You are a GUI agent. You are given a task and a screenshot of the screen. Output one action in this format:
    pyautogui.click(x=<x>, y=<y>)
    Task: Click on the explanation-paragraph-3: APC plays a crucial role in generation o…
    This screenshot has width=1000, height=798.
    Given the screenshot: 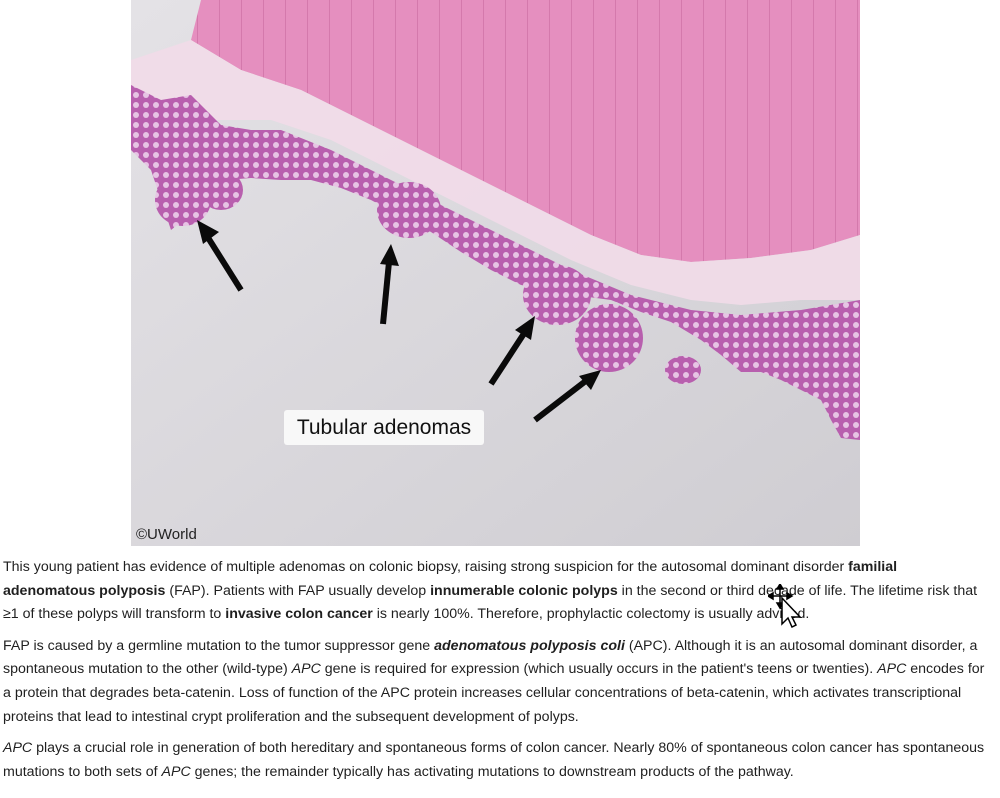 What is the action you would take?
    pyautogui.click(x=498, y=760)
    